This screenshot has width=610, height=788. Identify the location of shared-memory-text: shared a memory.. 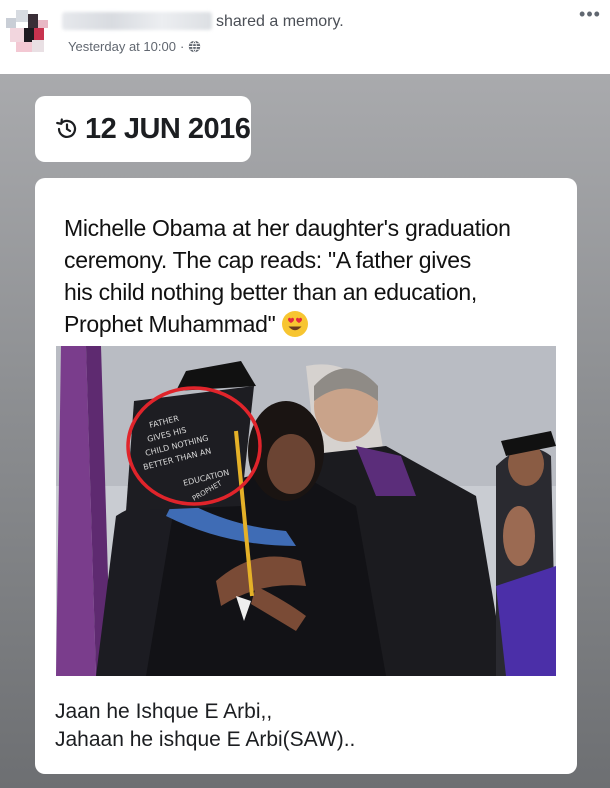
(280, 21).